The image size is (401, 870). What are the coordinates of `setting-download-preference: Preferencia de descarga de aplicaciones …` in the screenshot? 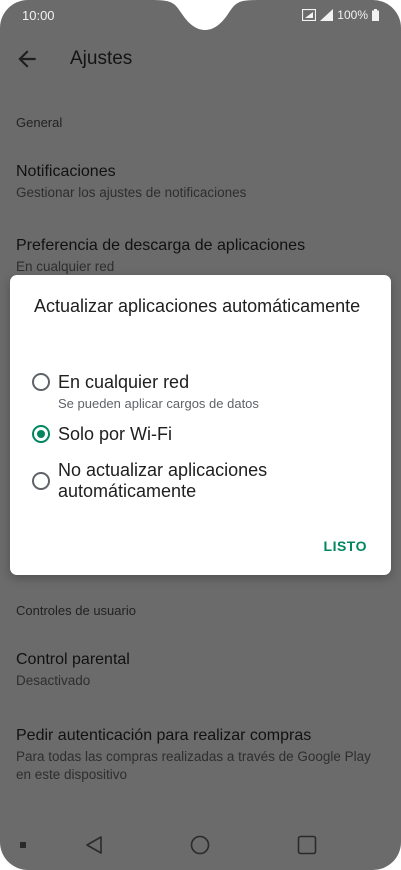 It's located at (201, 256).